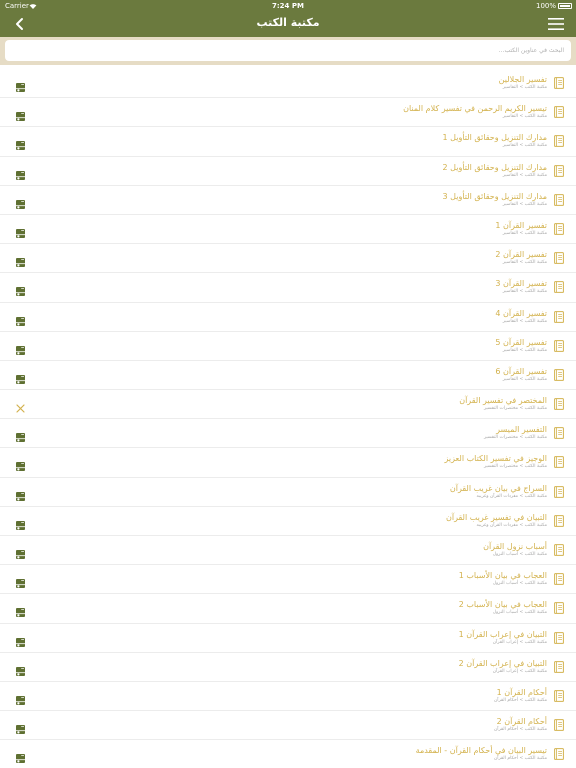 This screenshot has height=768, width=576. I want to click on close-icon, so click(20, 406).